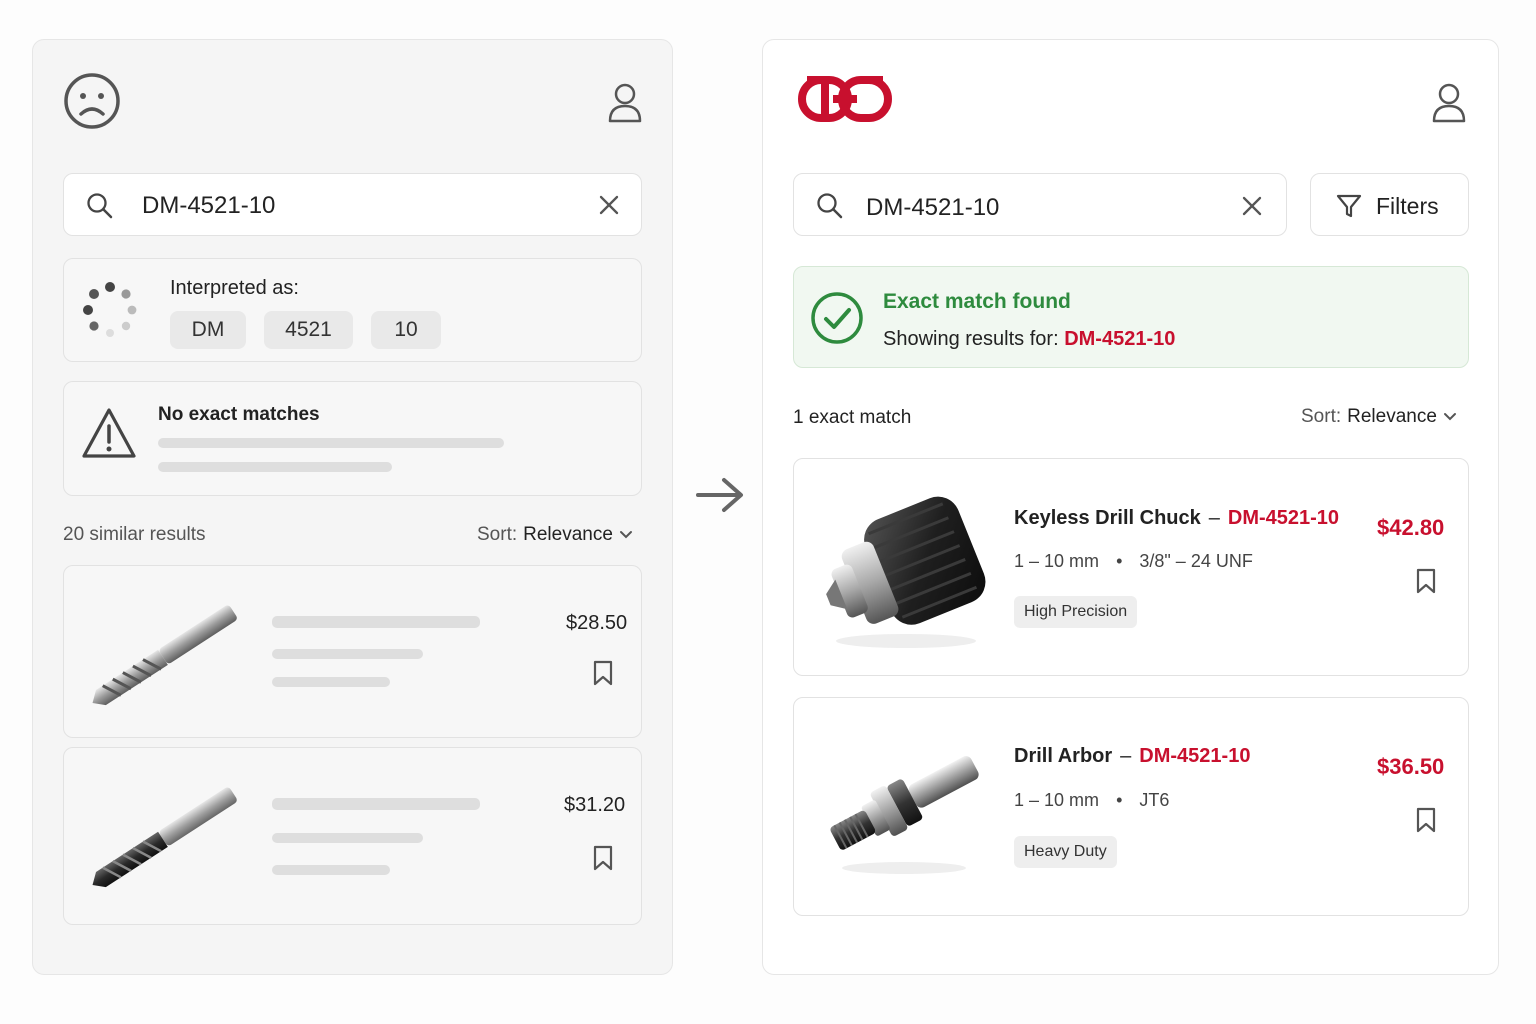 The height and width of the screenshot is (1024, 1536). I want to click on product-title: Drill Arbor – DM-4521-10, so click(1132, 756).